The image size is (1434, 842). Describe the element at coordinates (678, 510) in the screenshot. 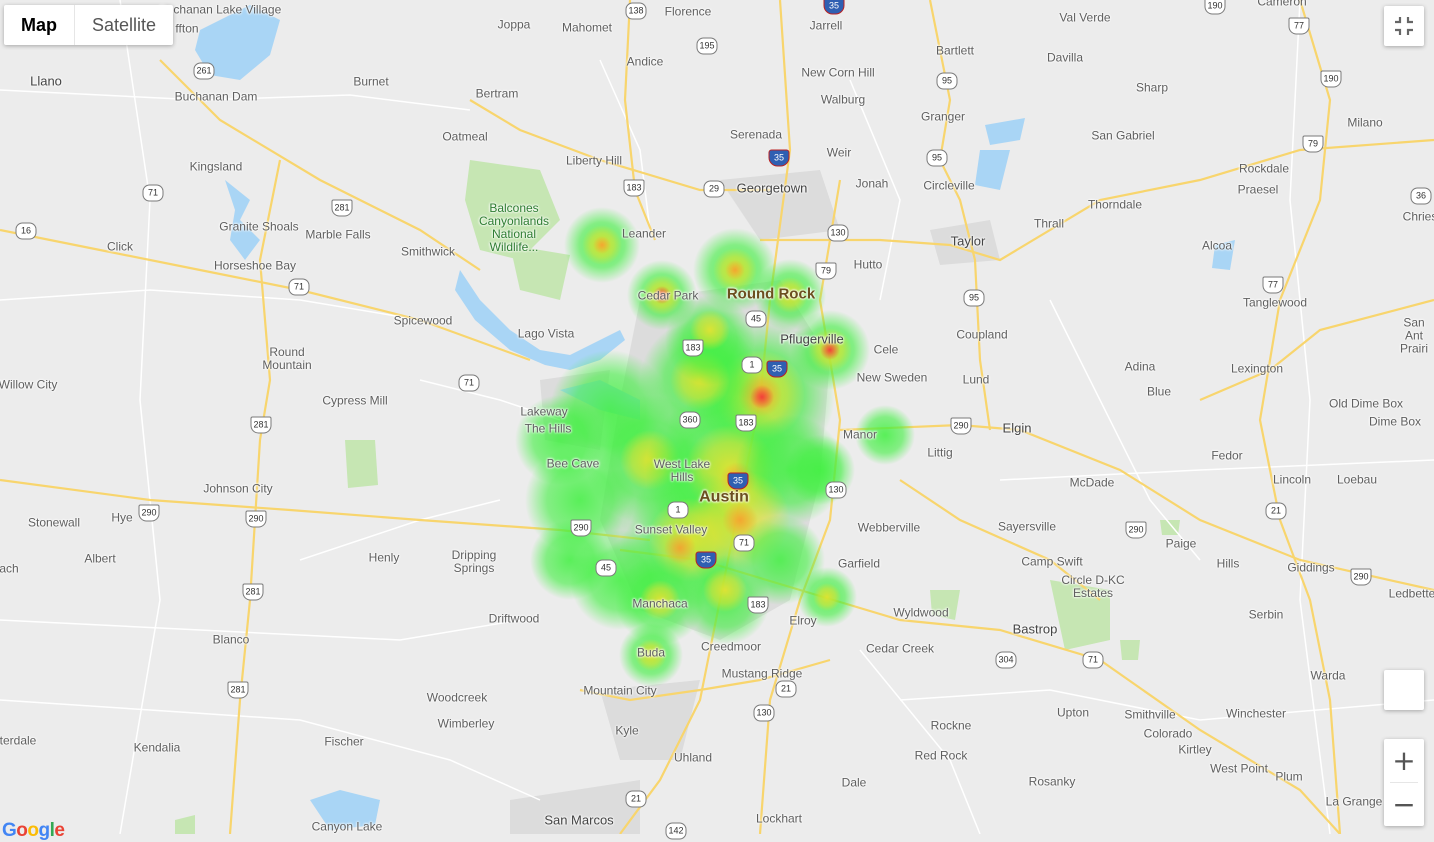

I see `highway-shield: 1` at that location.